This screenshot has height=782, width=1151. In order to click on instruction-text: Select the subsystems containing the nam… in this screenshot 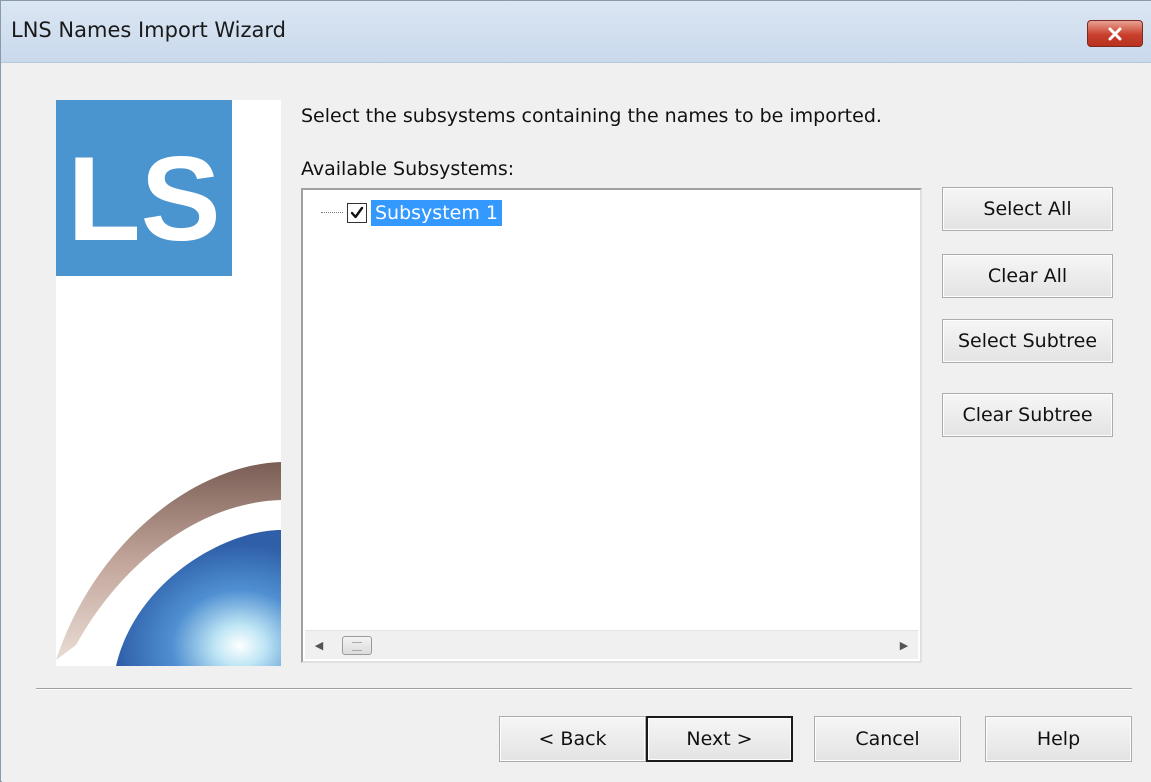, I will do `click(591, 116)`.